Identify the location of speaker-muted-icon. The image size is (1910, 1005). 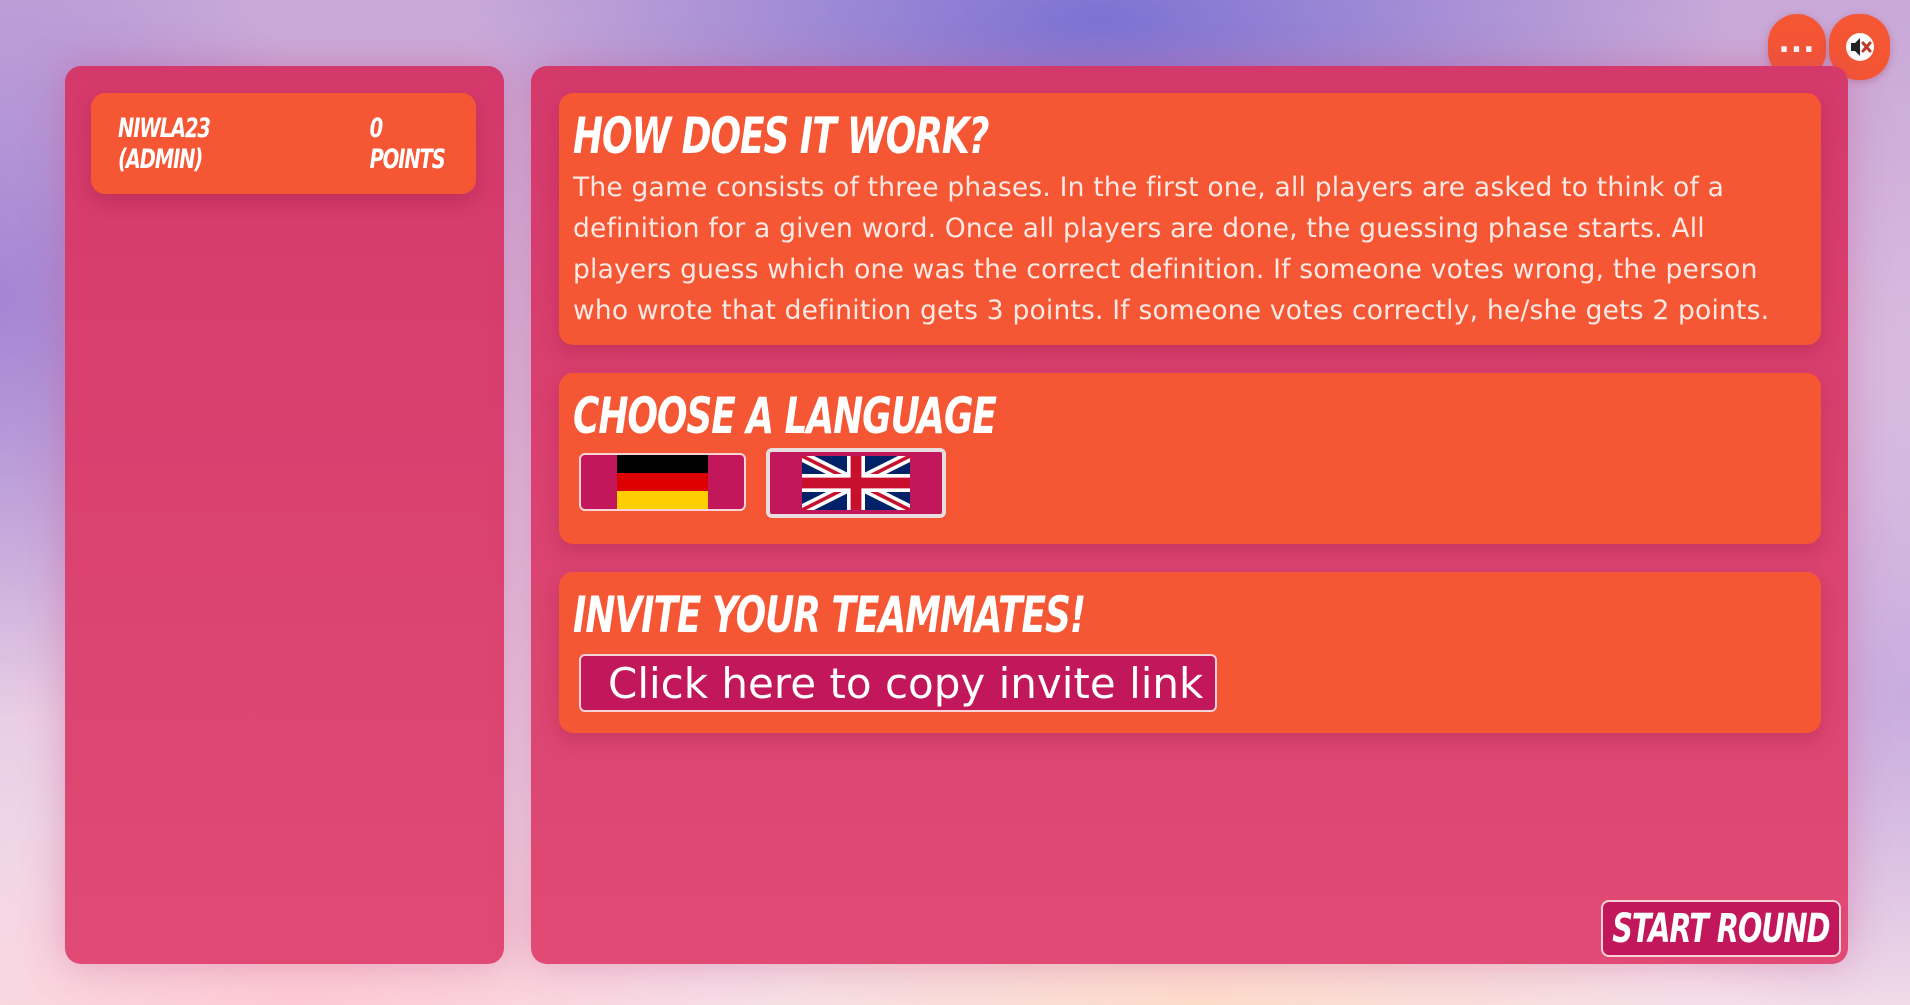
(1859, 47).